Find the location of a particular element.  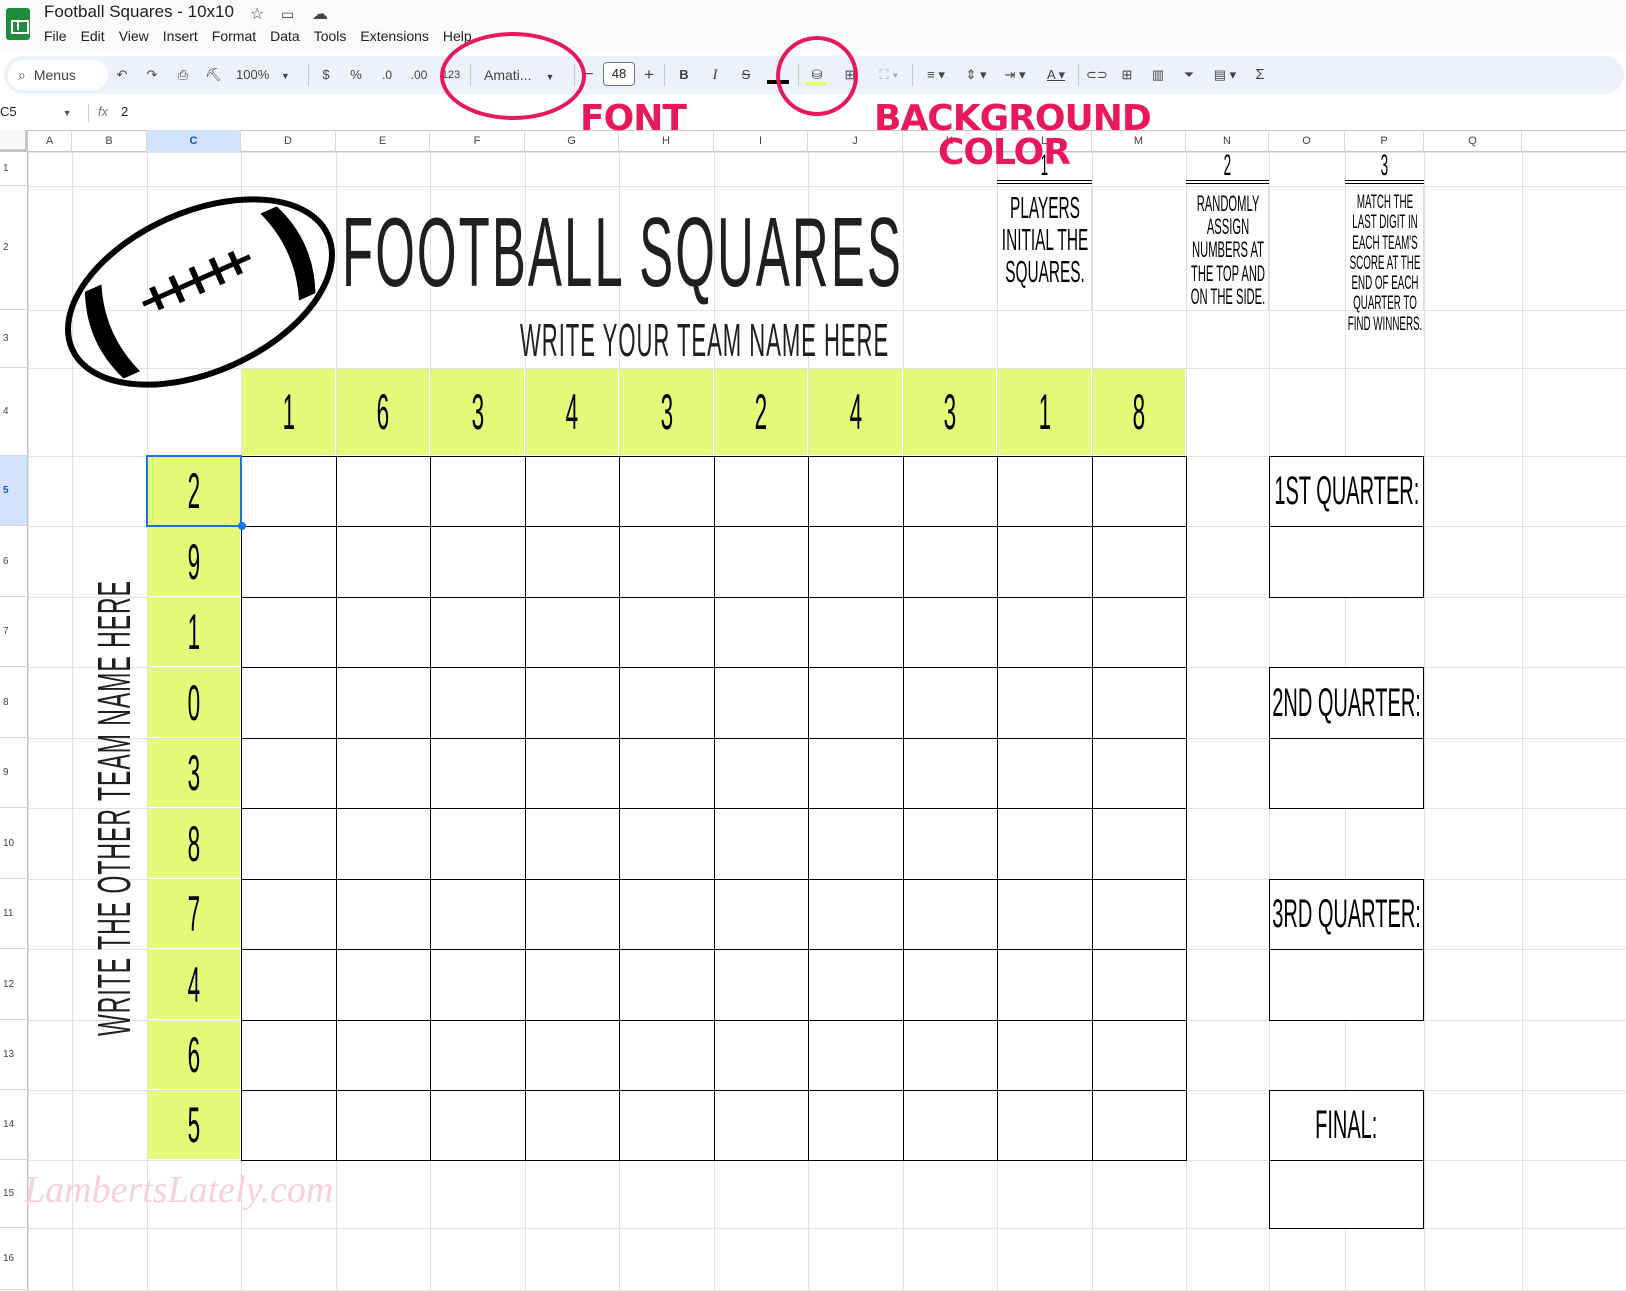

column-header-o: O is located at coordinates (1307, 141).